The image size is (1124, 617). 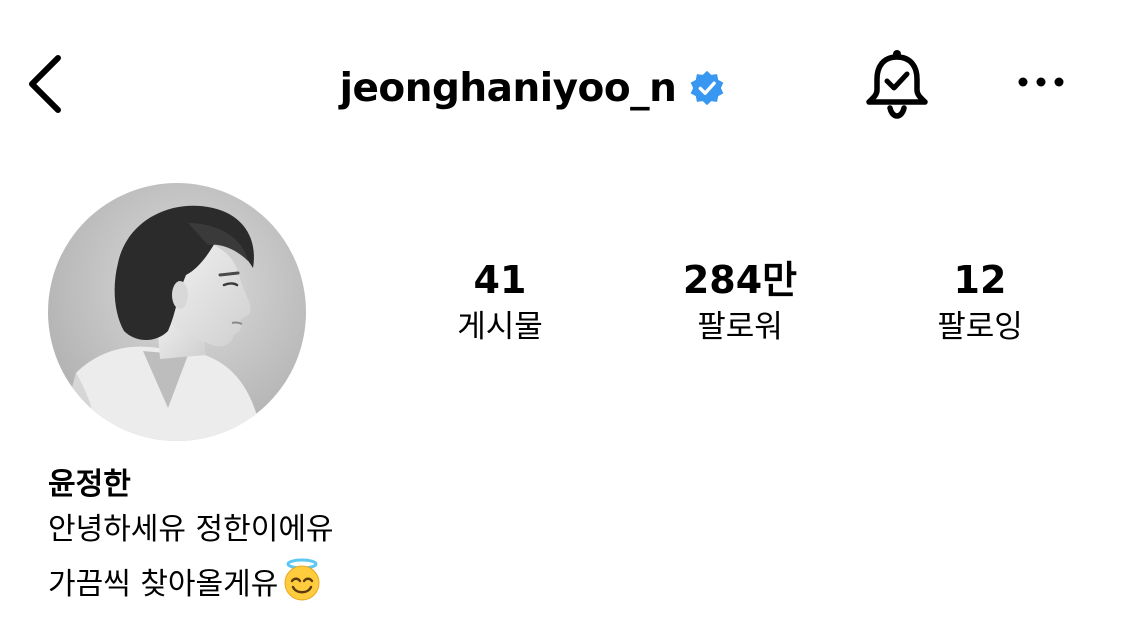 I want to click on title-container: jeonghaniyoo_n, so click(x=562, y=88).